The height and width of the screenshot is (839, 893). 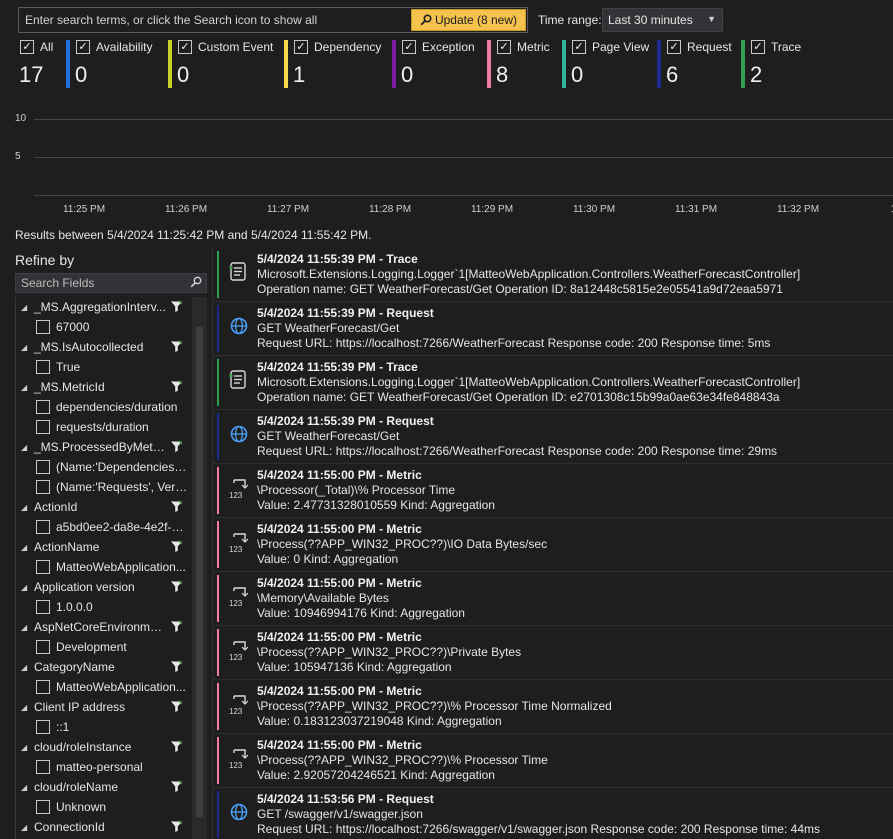 What do you see at coordinates (111, 507) in the screenshot?
I see `facet-header: ◢ ActionId` at bounding box center [111, 507].